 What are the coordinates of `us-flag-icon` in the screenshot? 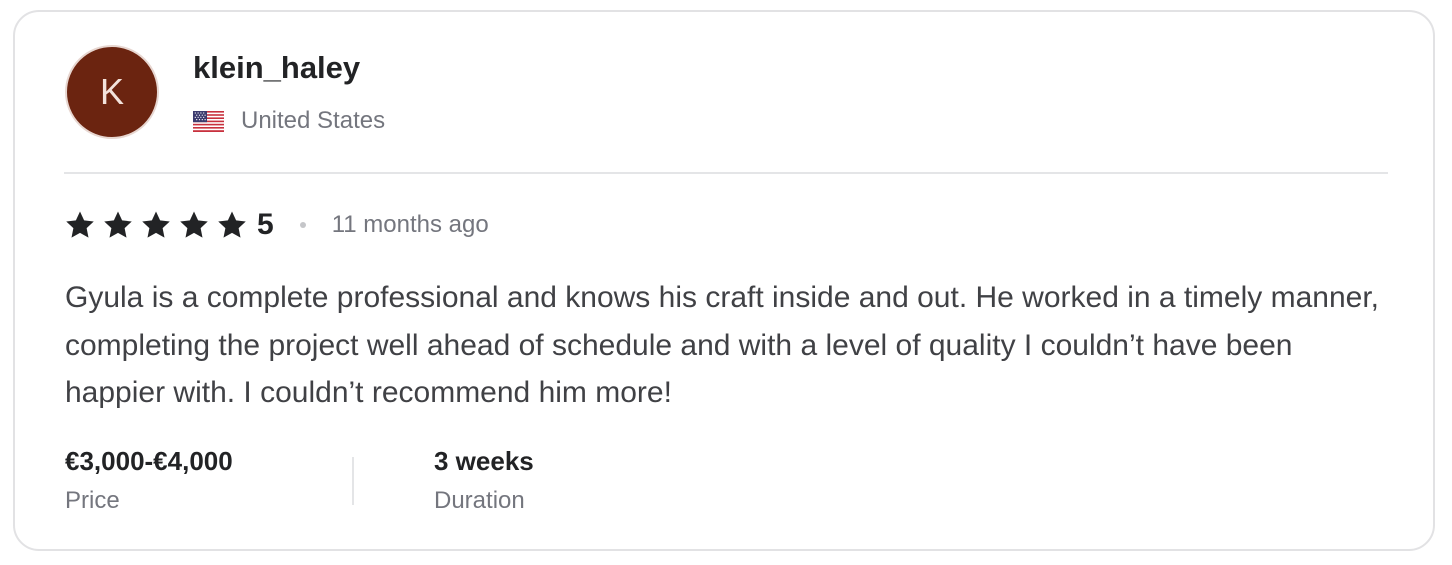 It's located at (208, 121).